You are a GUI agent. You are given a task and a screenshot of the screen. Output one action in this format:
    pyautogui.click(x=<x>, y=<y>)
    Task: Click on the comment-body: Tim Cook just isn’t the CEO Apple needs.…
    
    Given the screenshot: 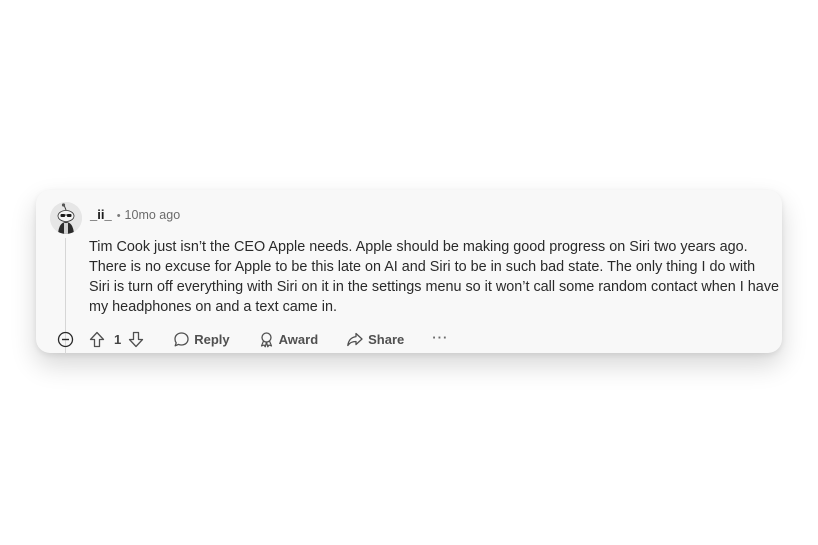 What is the action you would take?
    pyautogui.click(x=434, y=277)
    